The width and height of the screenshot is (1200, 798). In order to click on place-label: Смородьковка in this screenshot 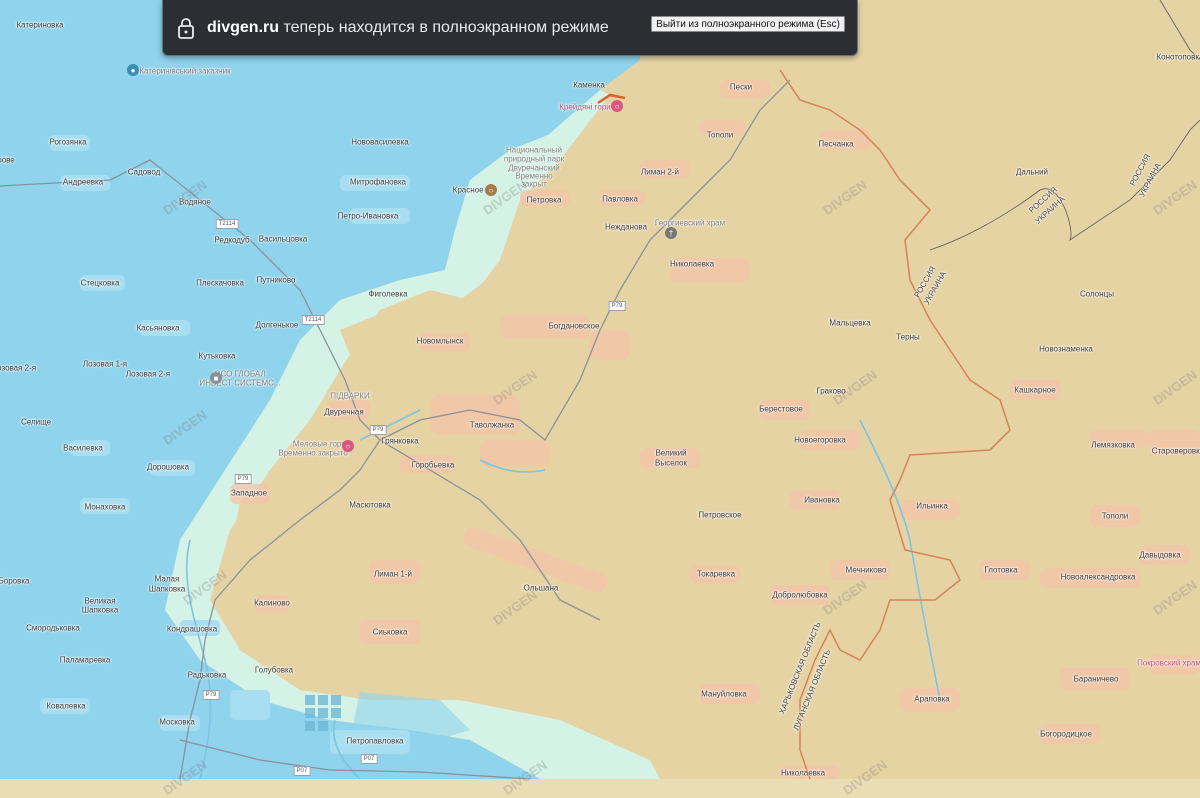, I will do `click(53, 628)`.